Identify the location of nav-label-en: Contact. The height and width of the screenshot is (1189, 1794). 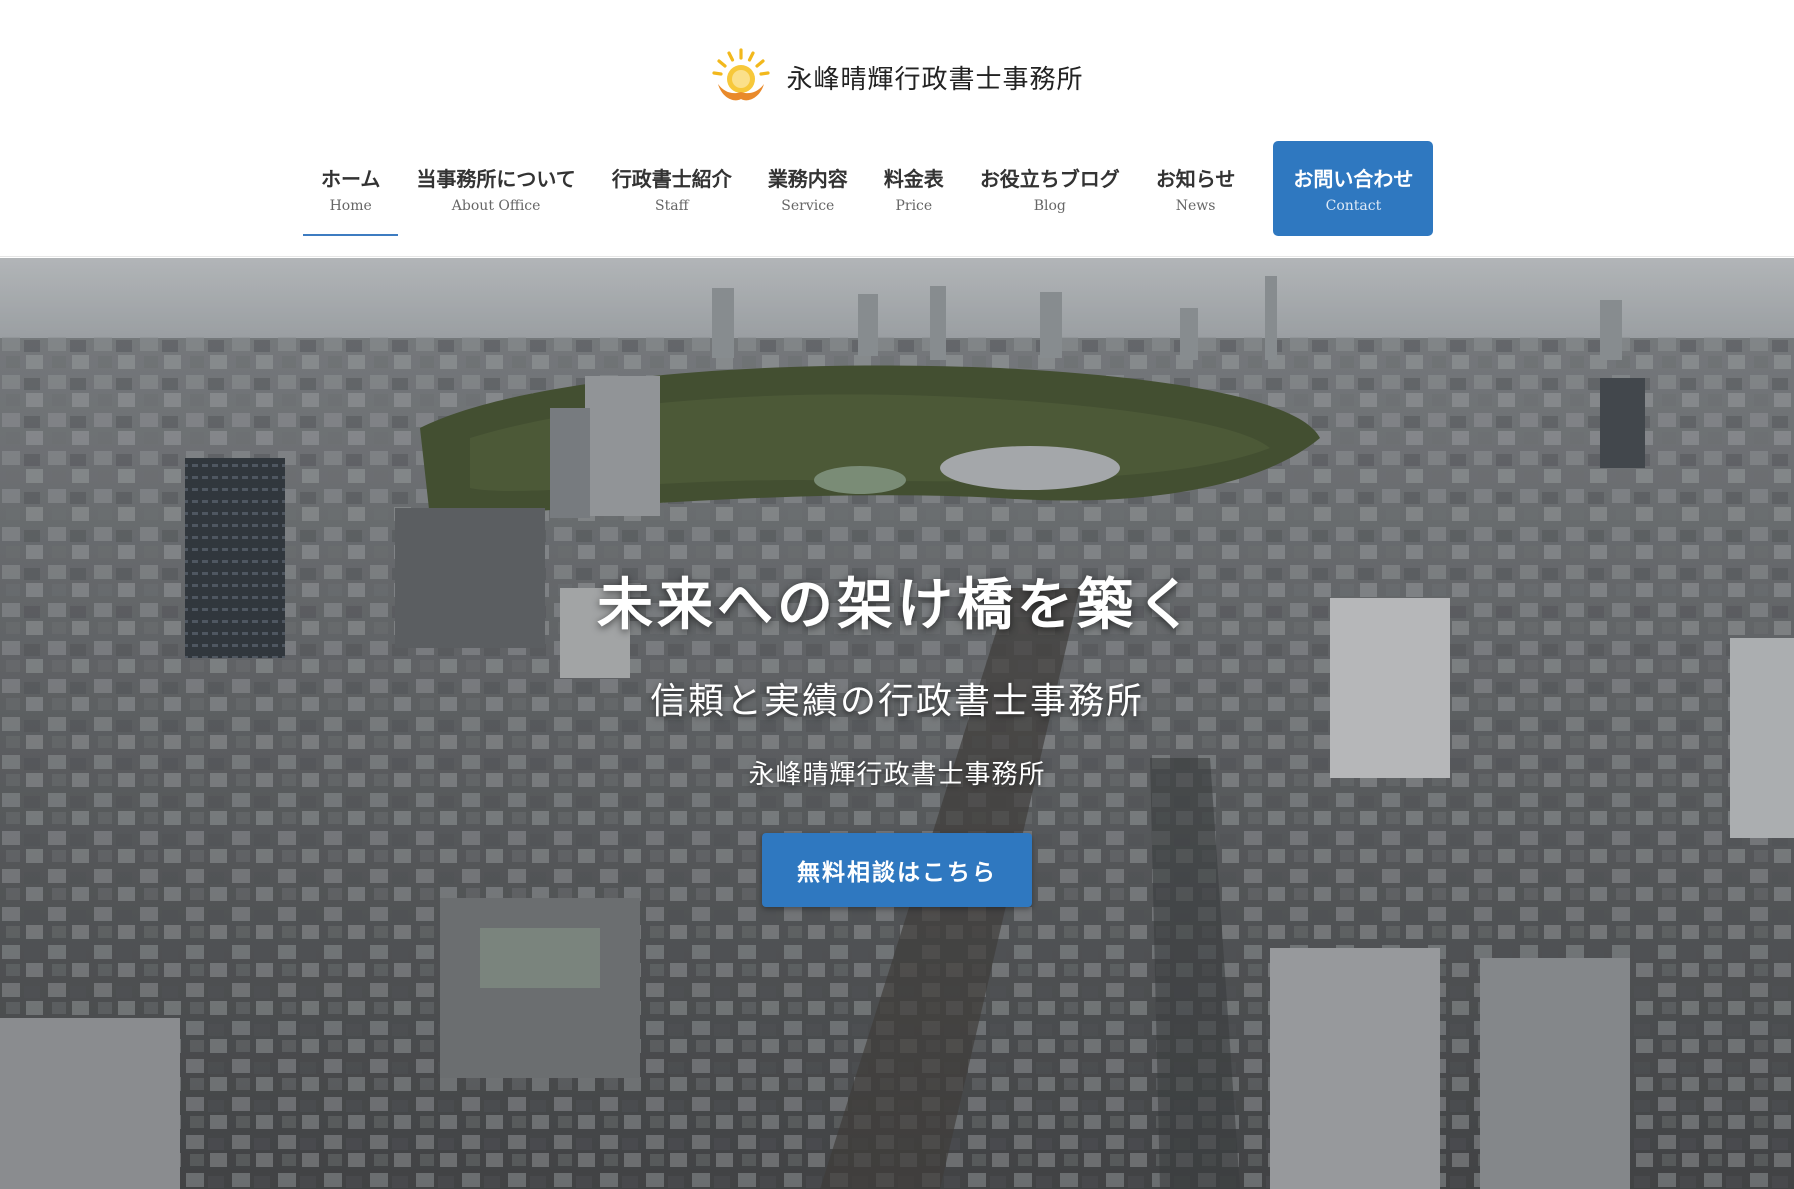
(1353, 206).